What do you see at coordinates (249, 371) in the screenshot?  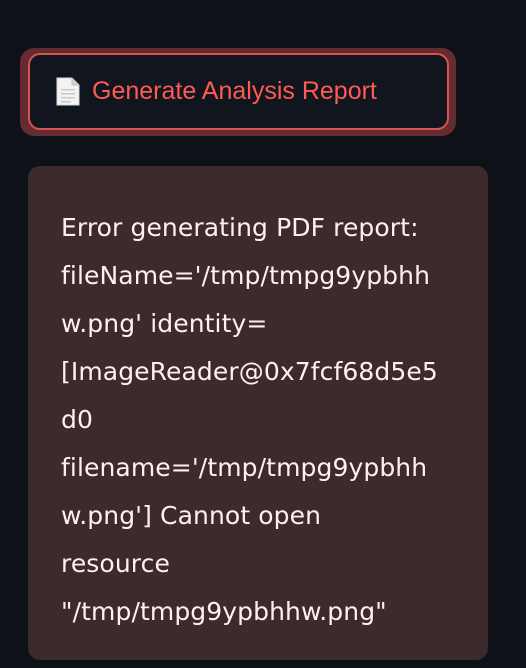 I see `error-message-line: [ImageReader@0x7fcf68d5e5` at bounding box center [249, 371].